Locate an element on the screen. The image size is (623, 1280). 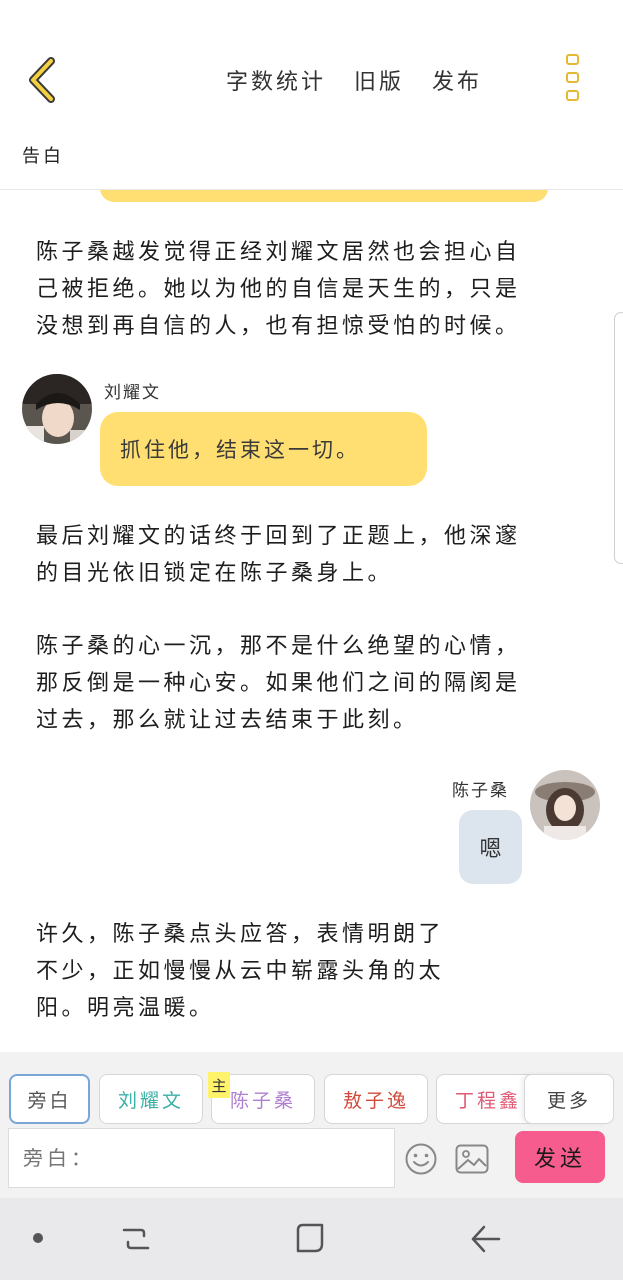
emoji-icon is located at coordinates (421, 1159).